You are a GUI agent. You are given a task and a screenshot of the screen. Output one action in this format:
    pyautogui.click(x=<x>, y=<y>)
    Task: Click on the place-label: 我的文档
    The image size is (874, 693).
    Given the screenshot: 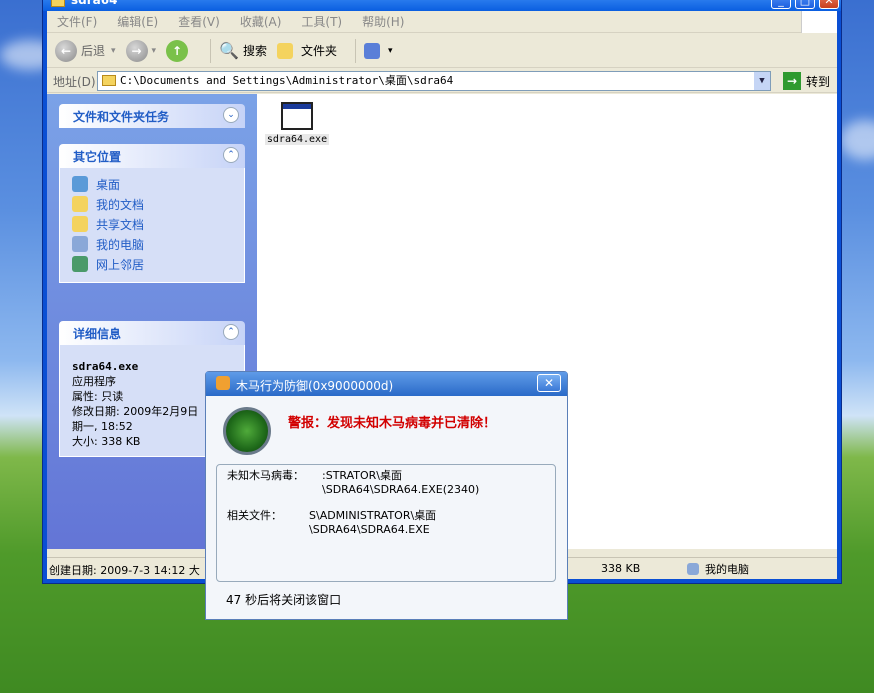 What is the action you would take?
    pyautogui.click(x=120, y=204)
    